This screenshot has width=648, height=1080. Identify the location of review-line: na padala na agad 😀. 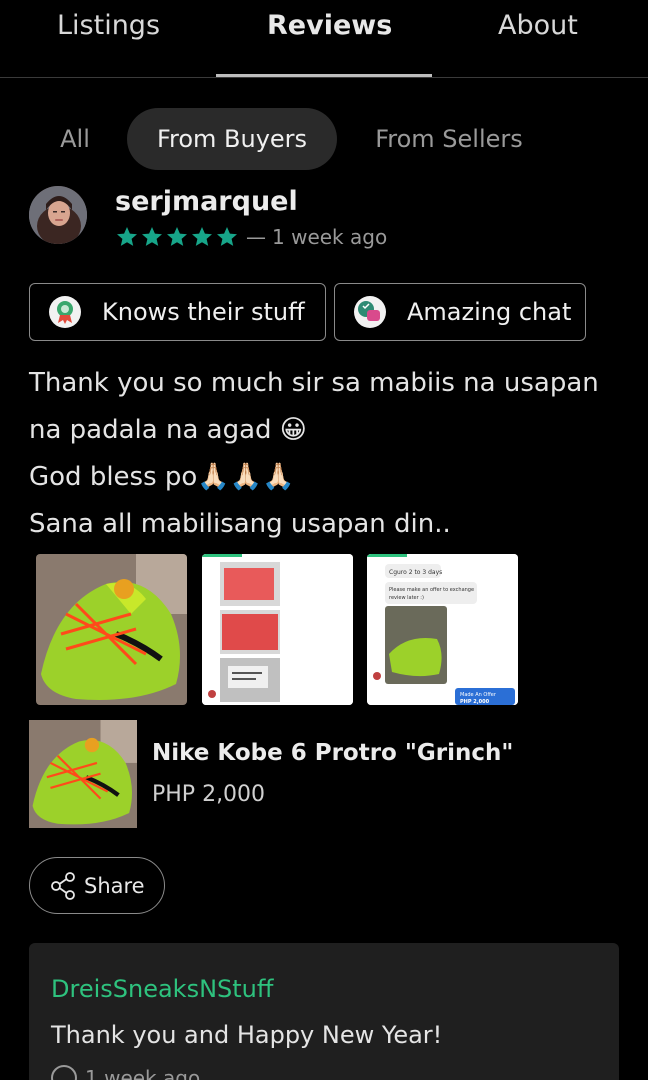
(168, 430).